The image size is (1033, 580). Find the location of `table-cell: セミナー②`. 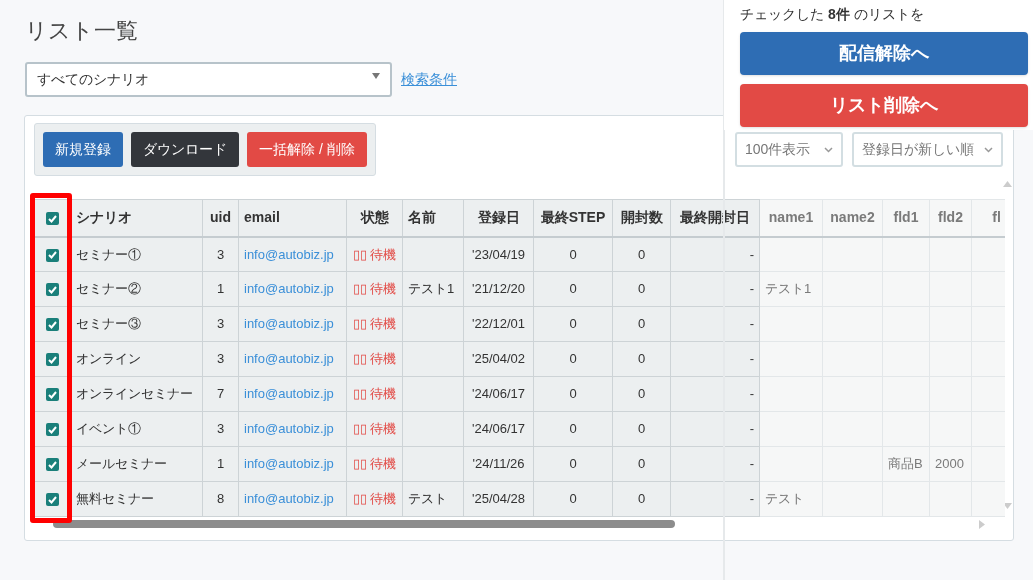

table-cell: セミナー② is located at coordinates (108, 289).